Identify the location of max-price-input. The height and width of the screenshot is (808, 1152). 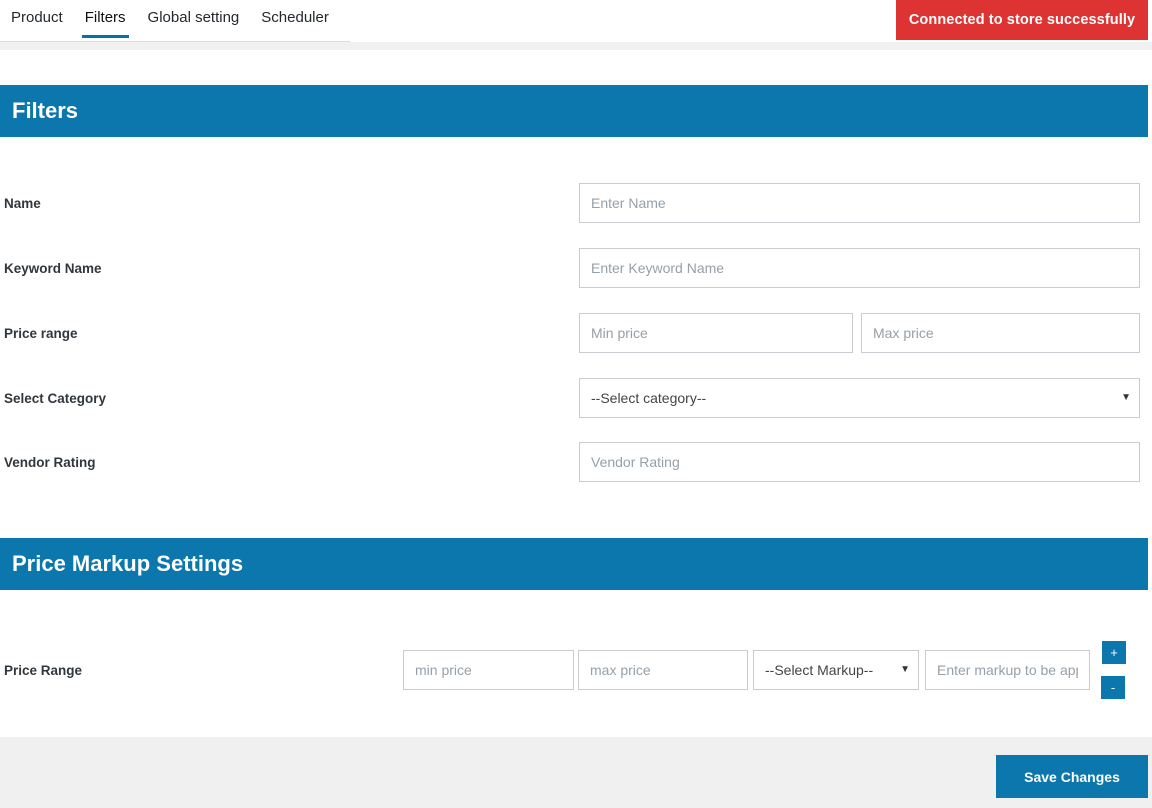
(1000, 333).